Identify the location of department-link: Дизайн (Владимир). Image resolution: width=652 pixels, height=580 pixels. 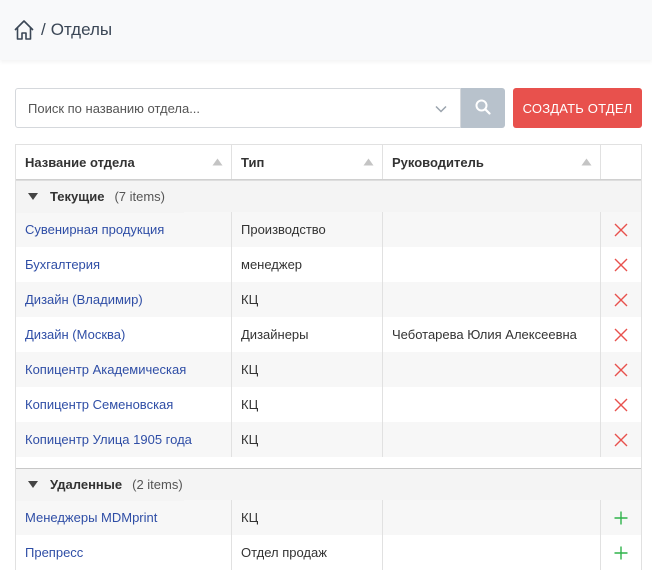
(84, 299).